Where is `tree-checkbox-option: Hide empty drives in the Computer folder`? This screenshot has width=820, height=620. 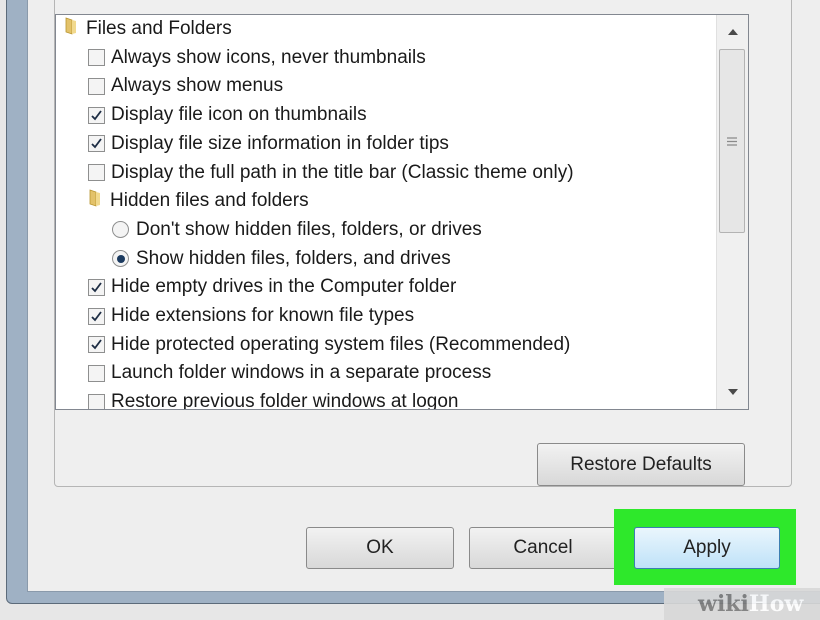 tree-checkbox-option: Hide empty drives in the Computer folder is located at coordinates (272, 287).